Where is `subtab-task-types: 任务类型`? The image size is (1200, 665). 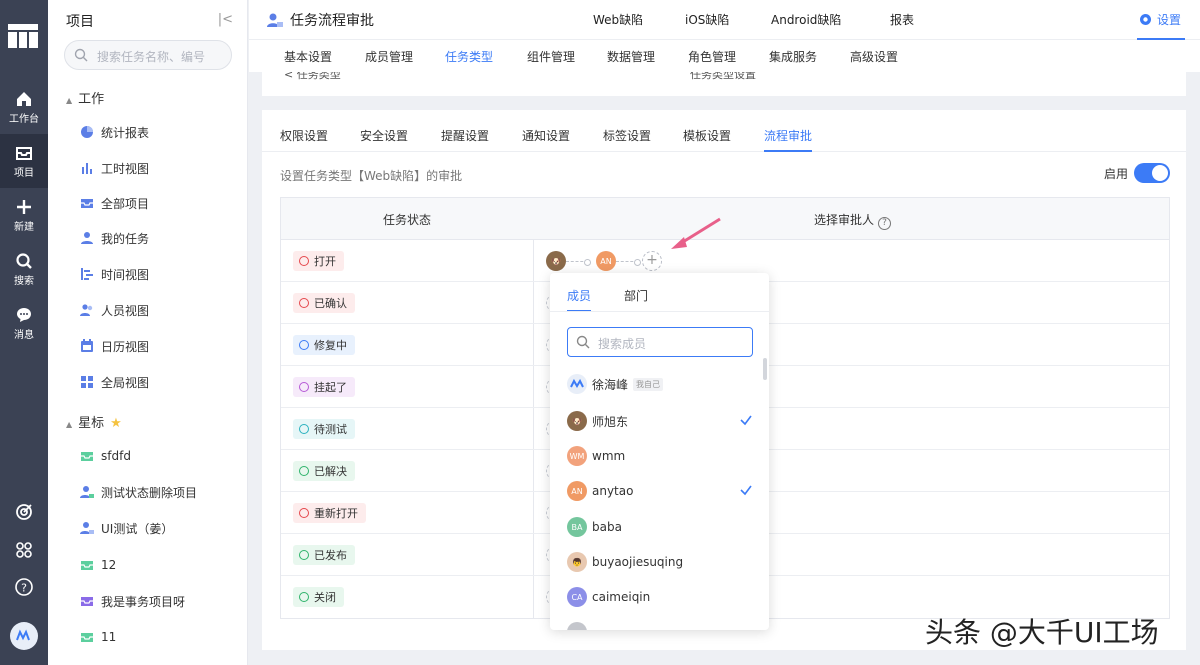 subtab-task-types: 任务类型 is located at coordinates (469, 56).